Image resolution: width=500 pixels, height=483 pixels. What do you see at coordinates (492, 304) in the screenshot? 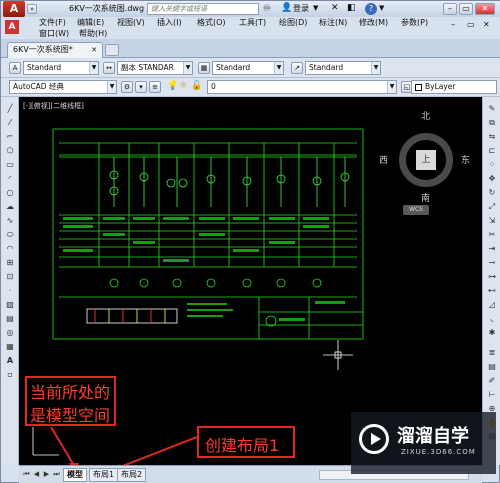
I see `chamfer-icon: ◿` at bounding box center [492, 304].